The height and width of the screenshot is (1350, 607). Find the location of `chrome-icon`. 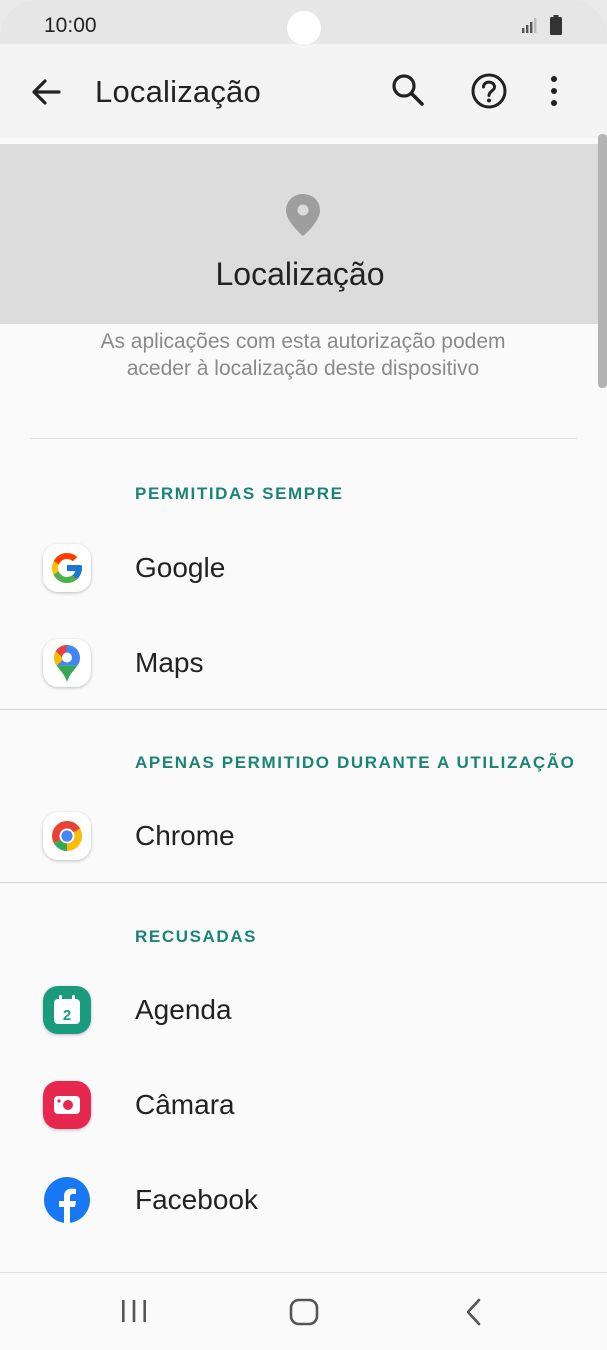

chrome-icon is located at coordinates (67, 836).